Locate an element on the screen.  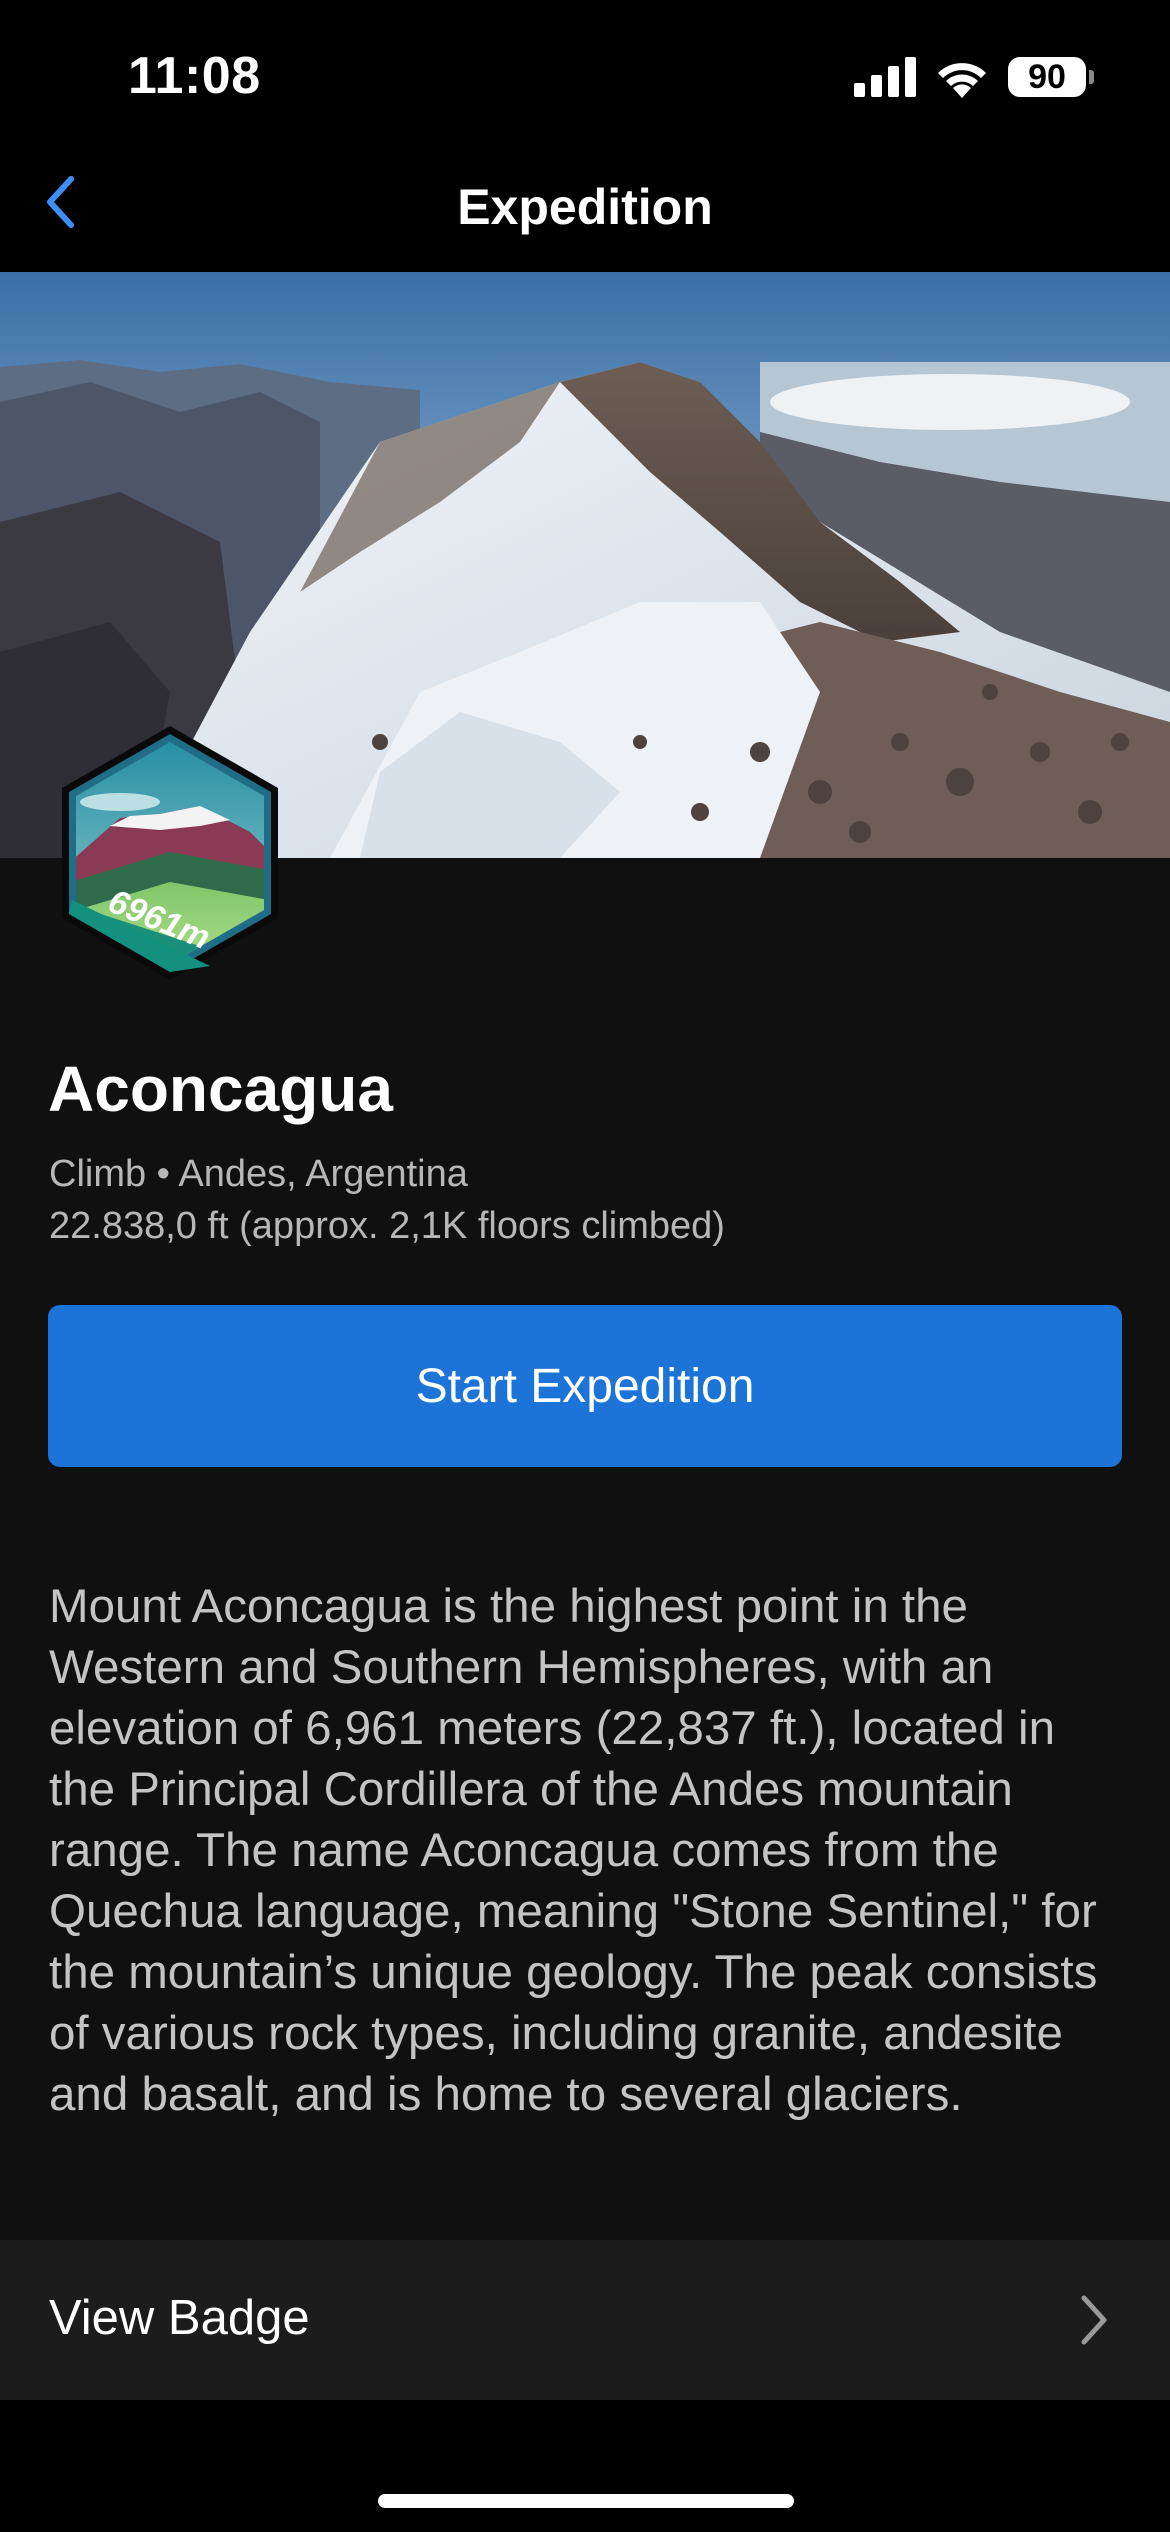
battery-icon: 90 is located at coordinates (1051, 77).